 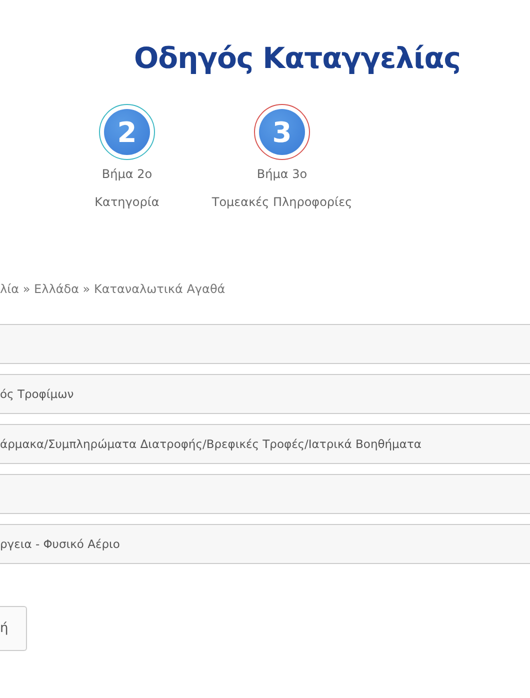 I want to click on select-field: ός Τροφίμων, so click(x=265, y=394).